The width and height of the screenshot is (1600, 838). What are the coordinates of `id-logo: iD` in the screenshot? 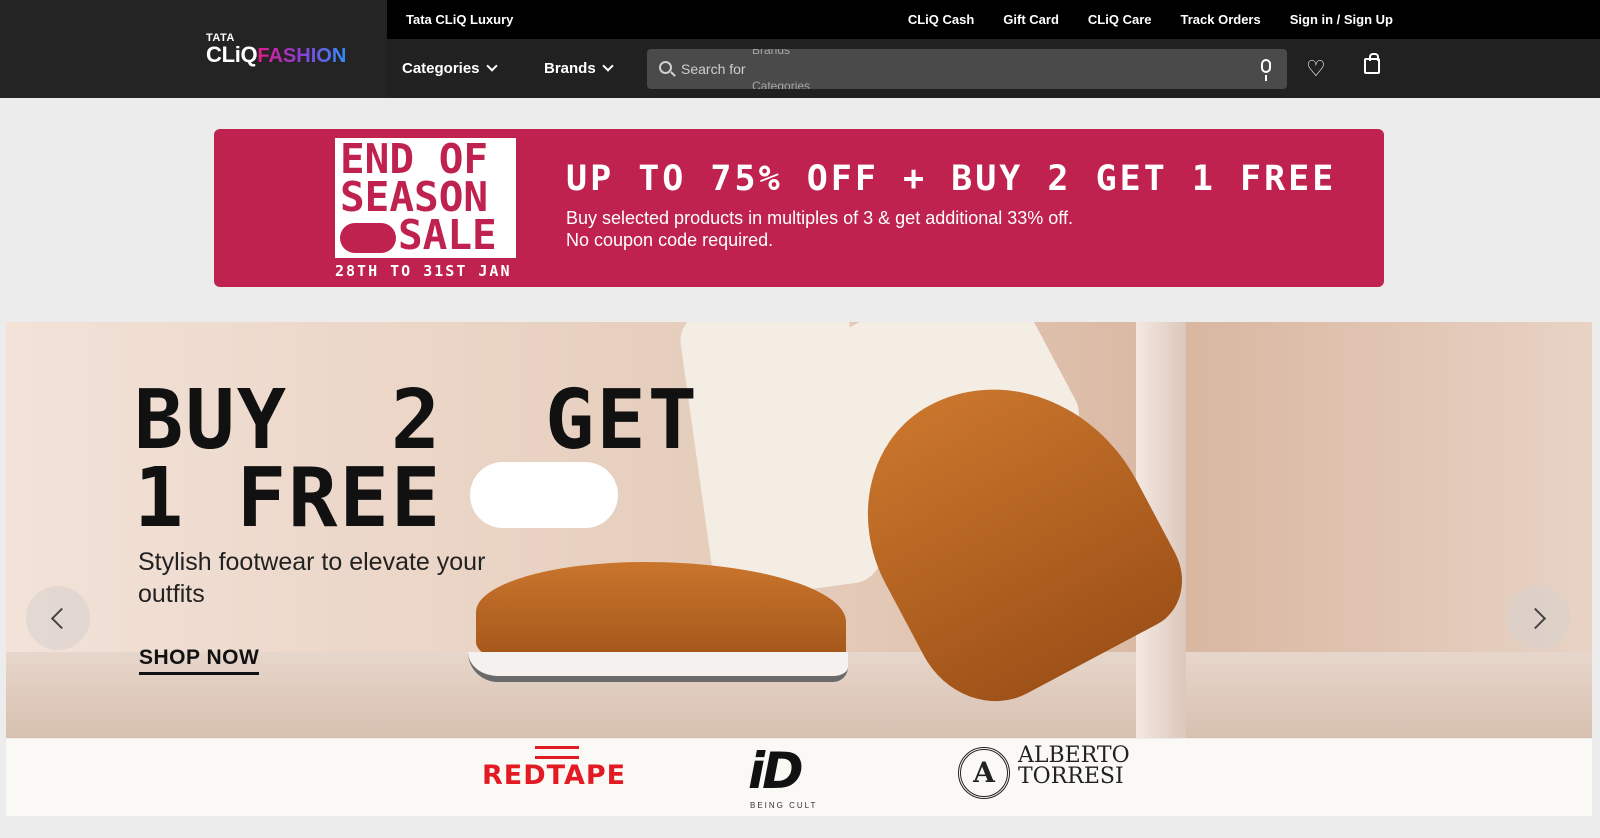 It's located at (776, 771).